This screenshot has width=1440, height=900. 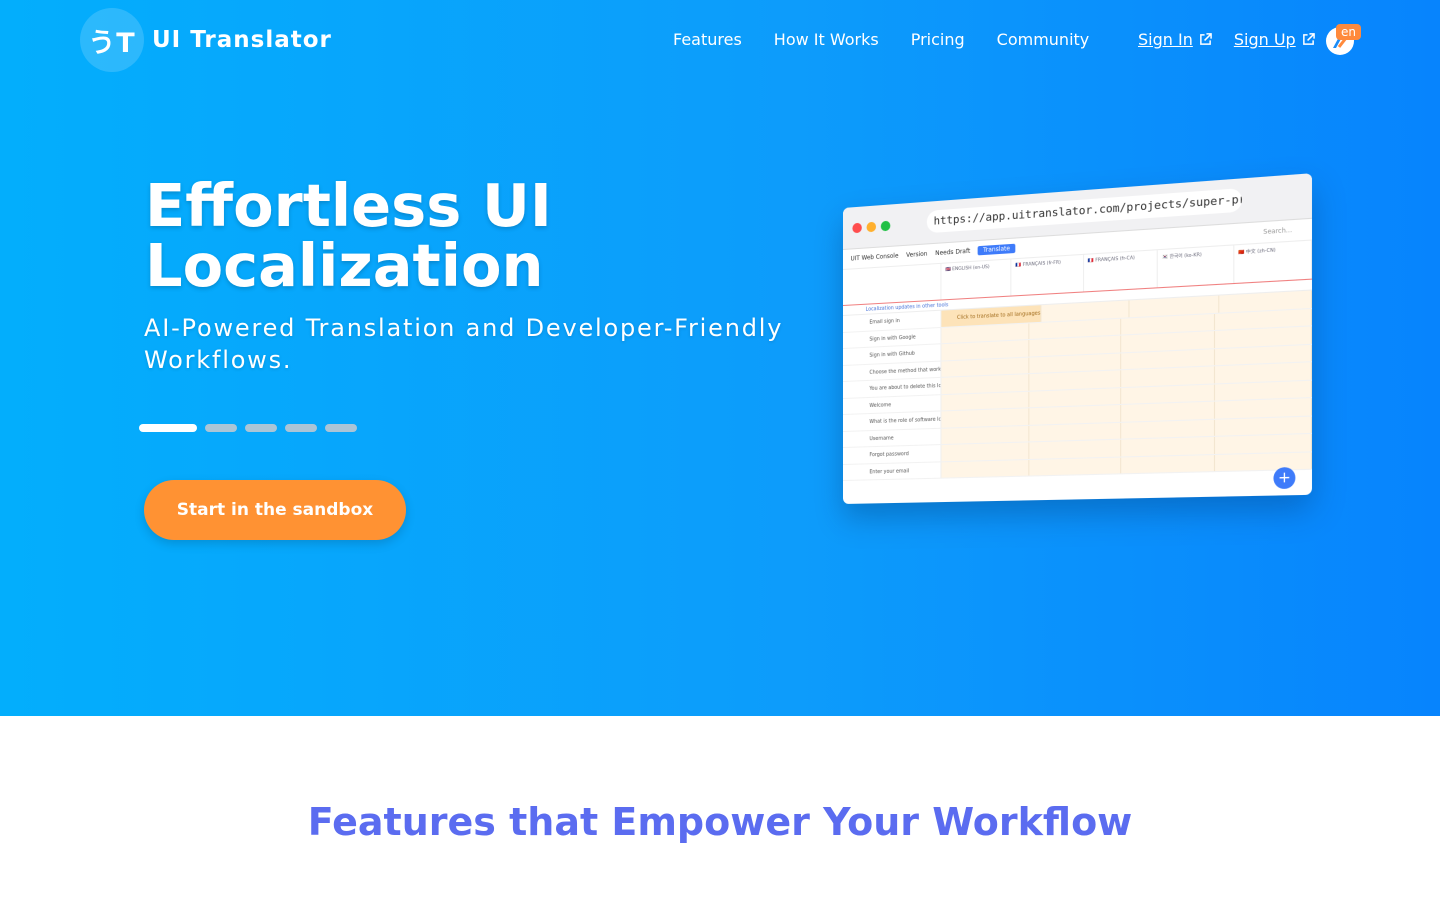 I want to click on logo: うT UI Translator, so click(x=206, y=40).